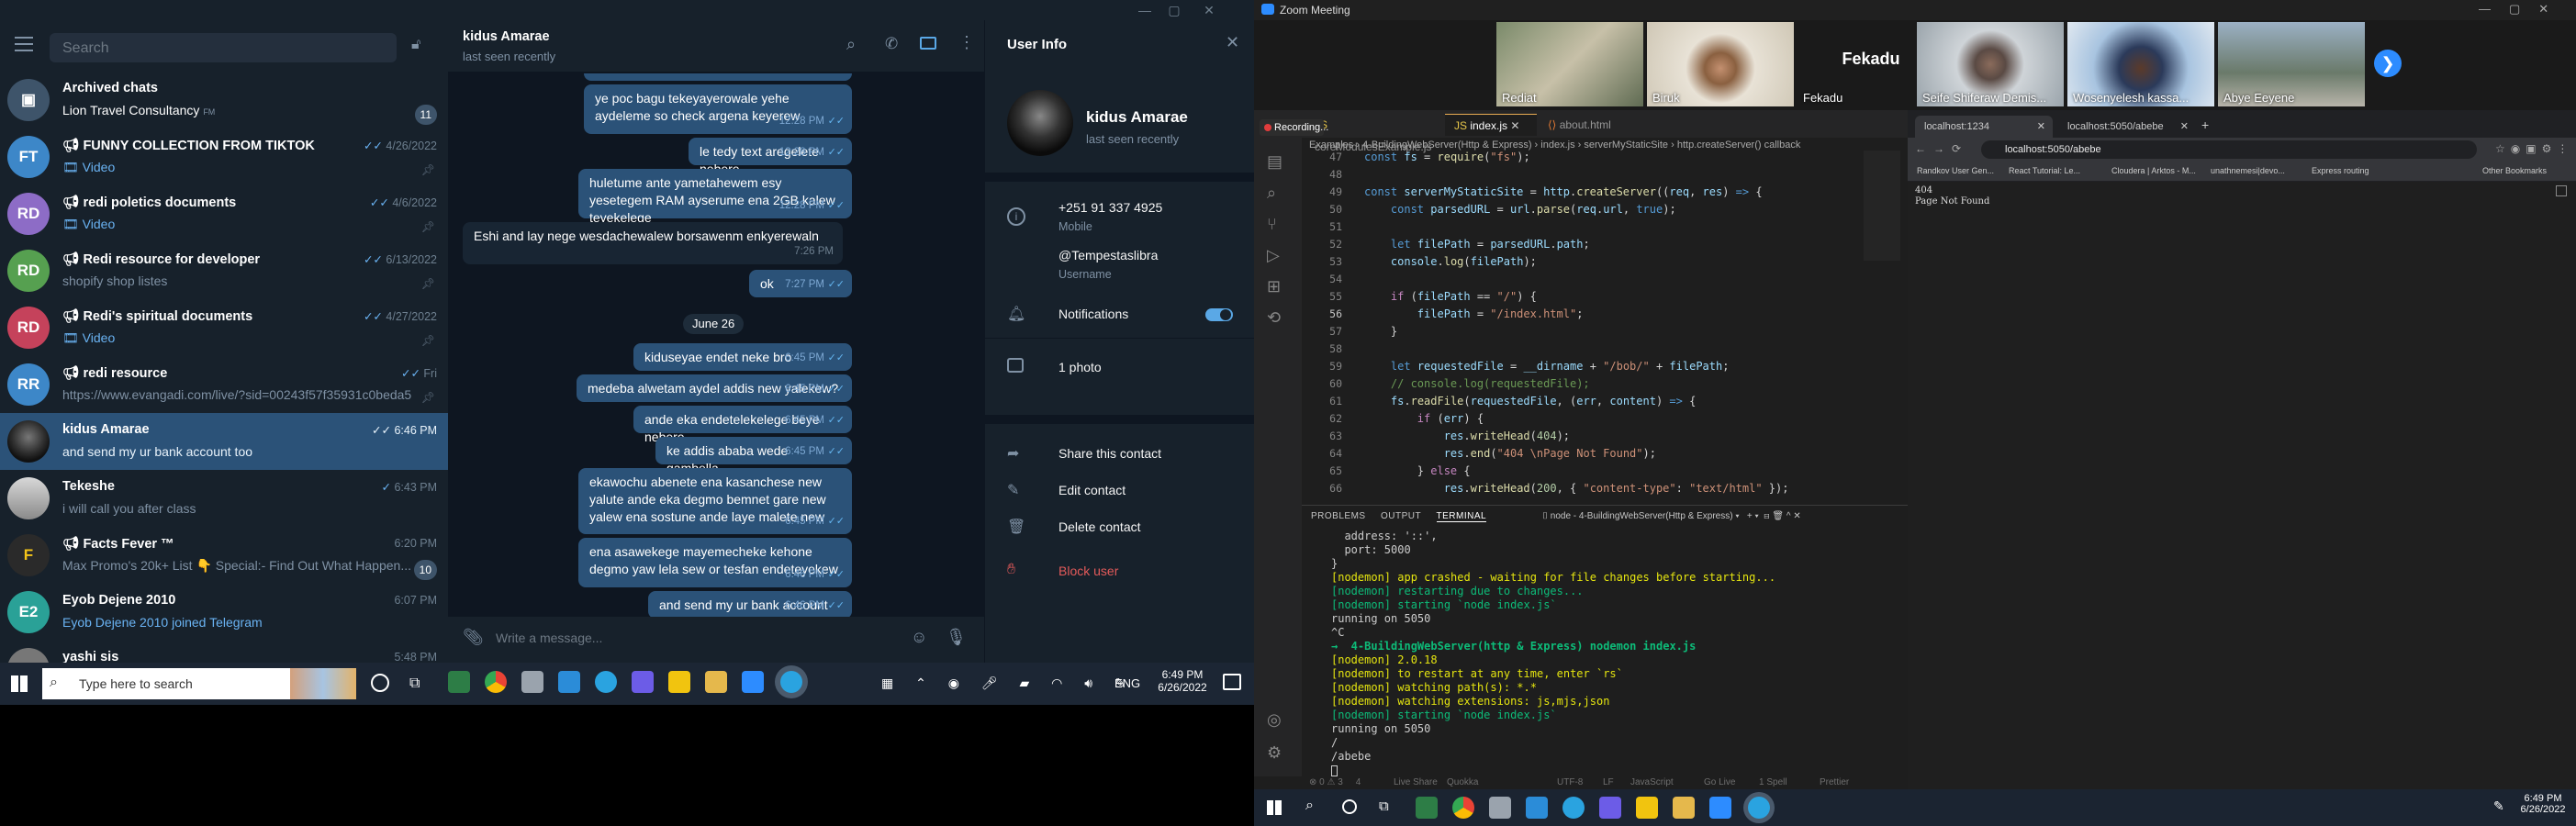 The width and height of the screenshot is (2576, 826). Describe the element at coordinates (1491, 125) in the screenshot. I see `editor-tab-active: JS index.js ✕` at that location.